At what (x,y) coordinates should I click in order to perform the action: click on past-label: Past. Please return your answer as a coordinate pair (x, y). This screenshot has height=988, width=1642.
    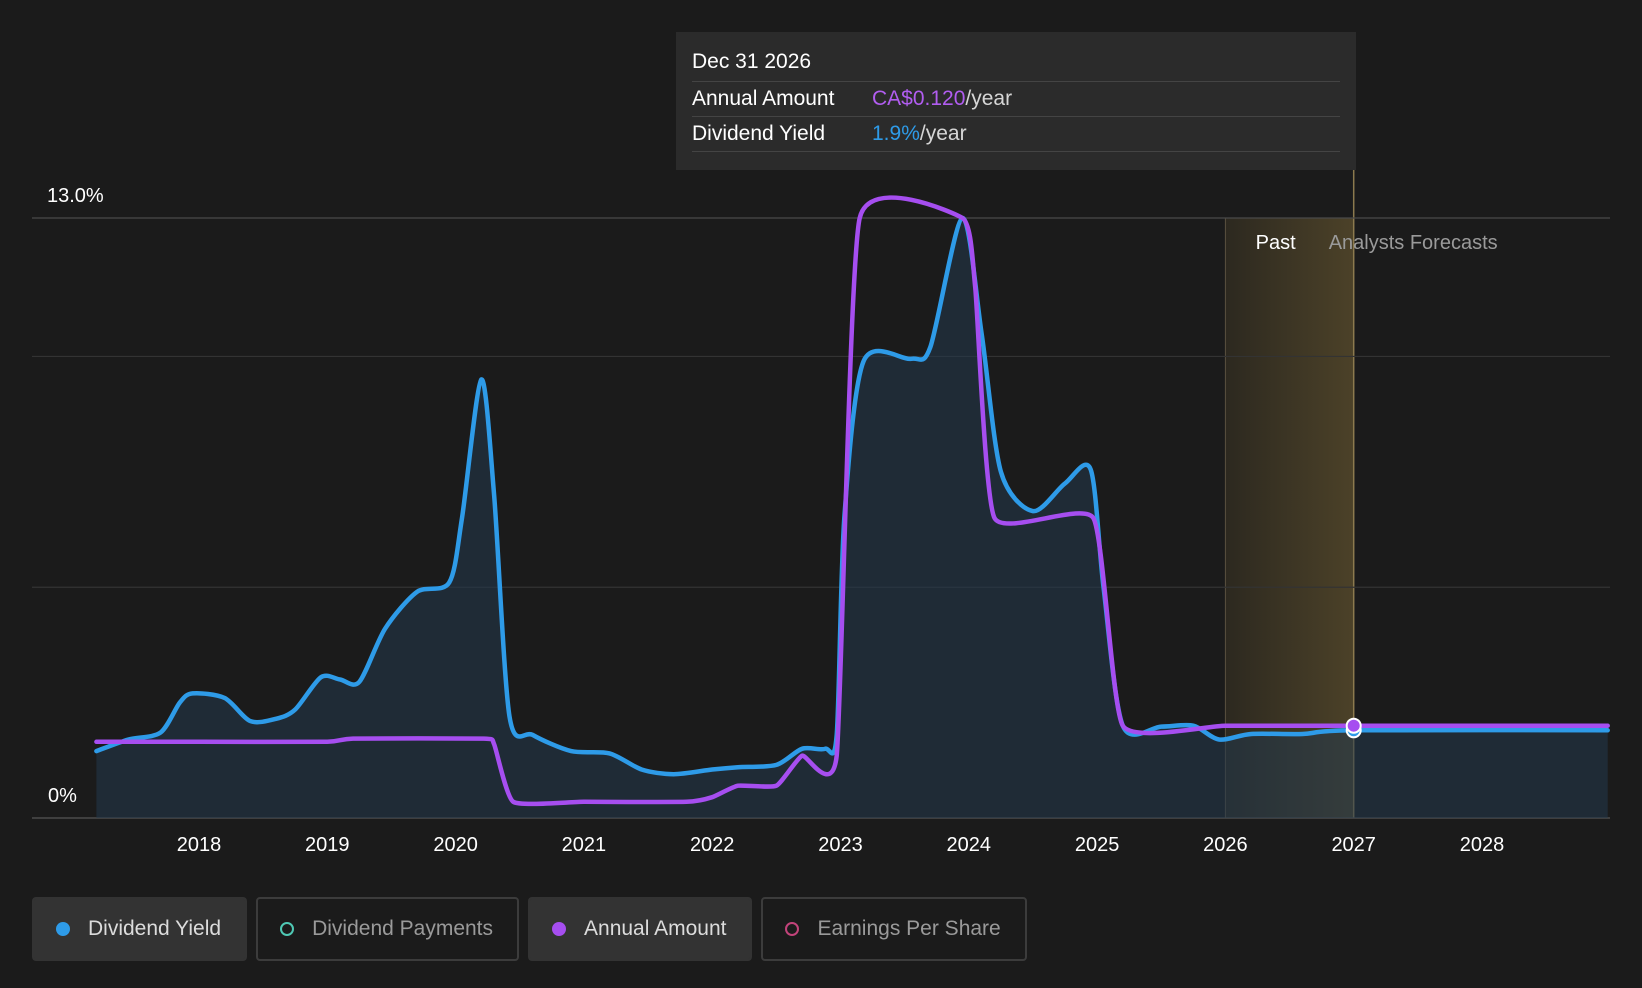
    Looking at the image, I should click on (1276, 243).